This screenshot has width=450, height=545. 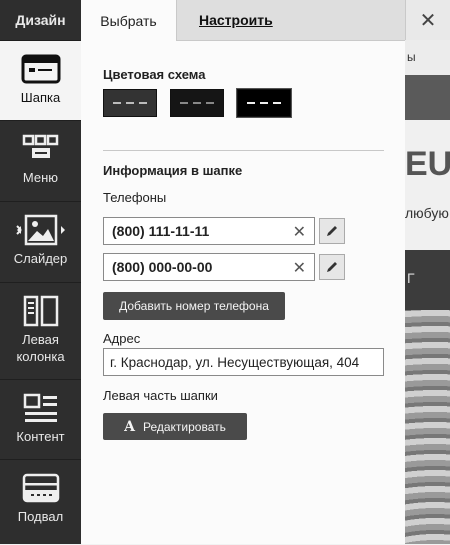 What do you see at coordinates (40, 97) in the screenshot?
I see `sidebar-item-label: Шапка` at bounding box center [40, 97].